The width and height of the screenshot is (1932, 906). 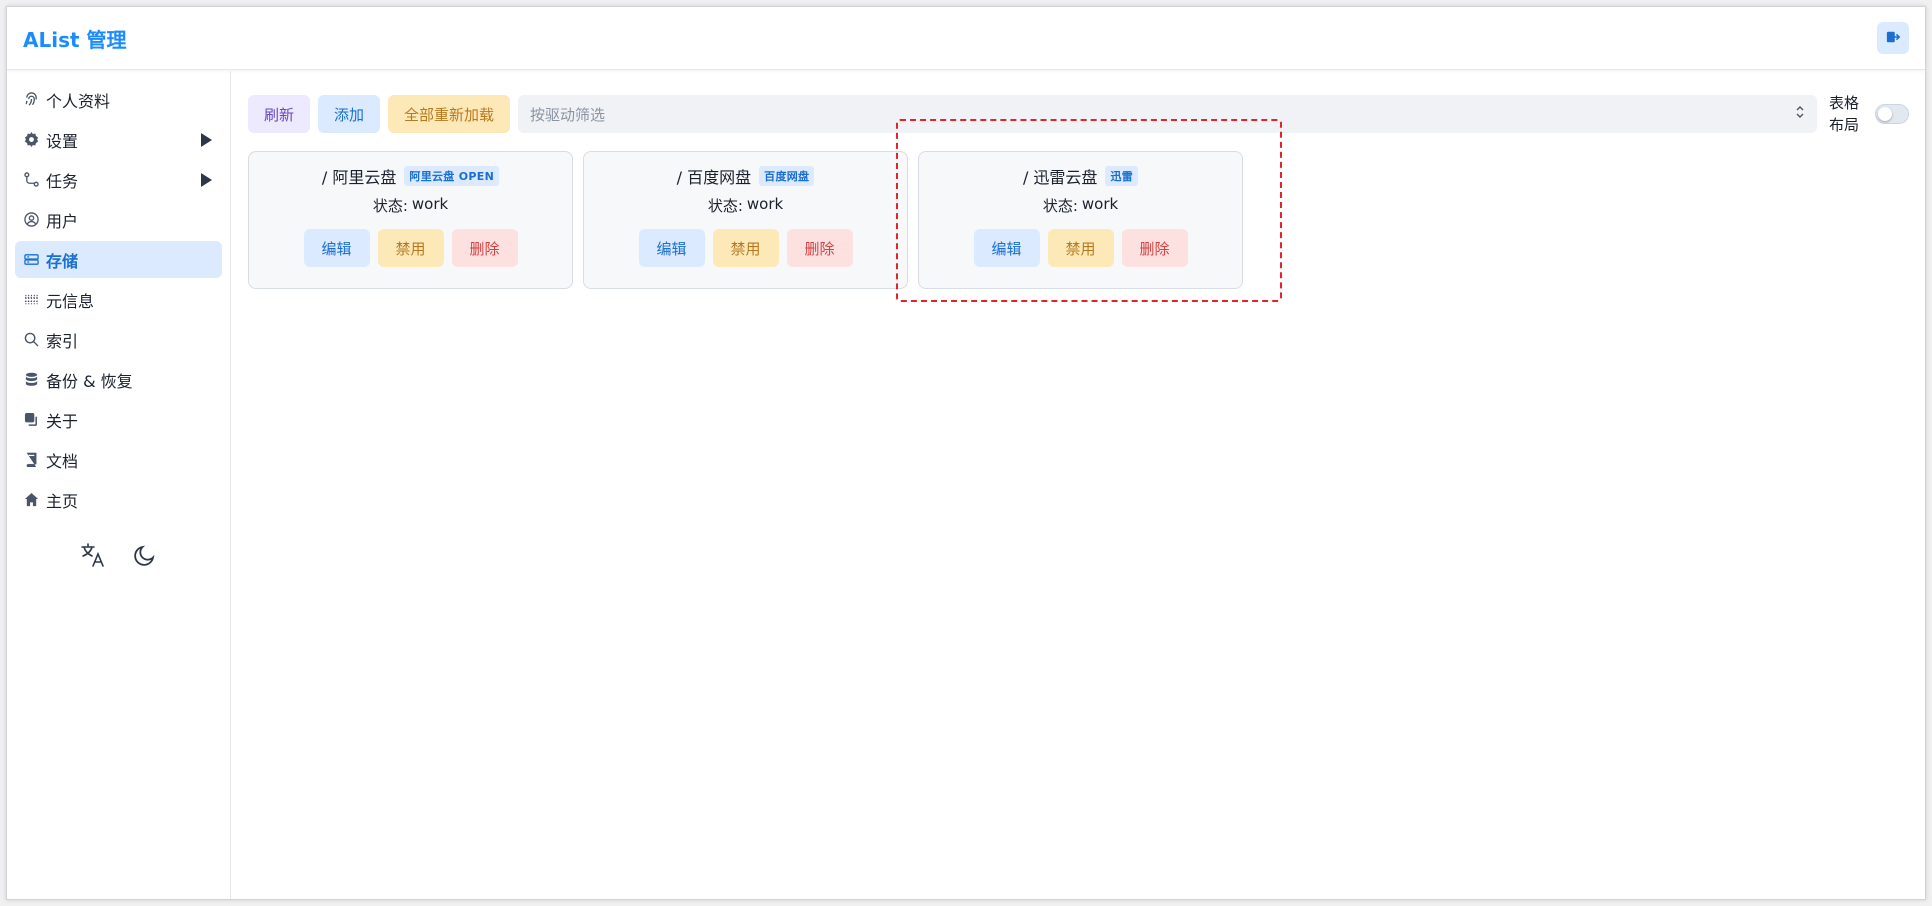 I want to click on logout-button, so click(x=1893, y=38).